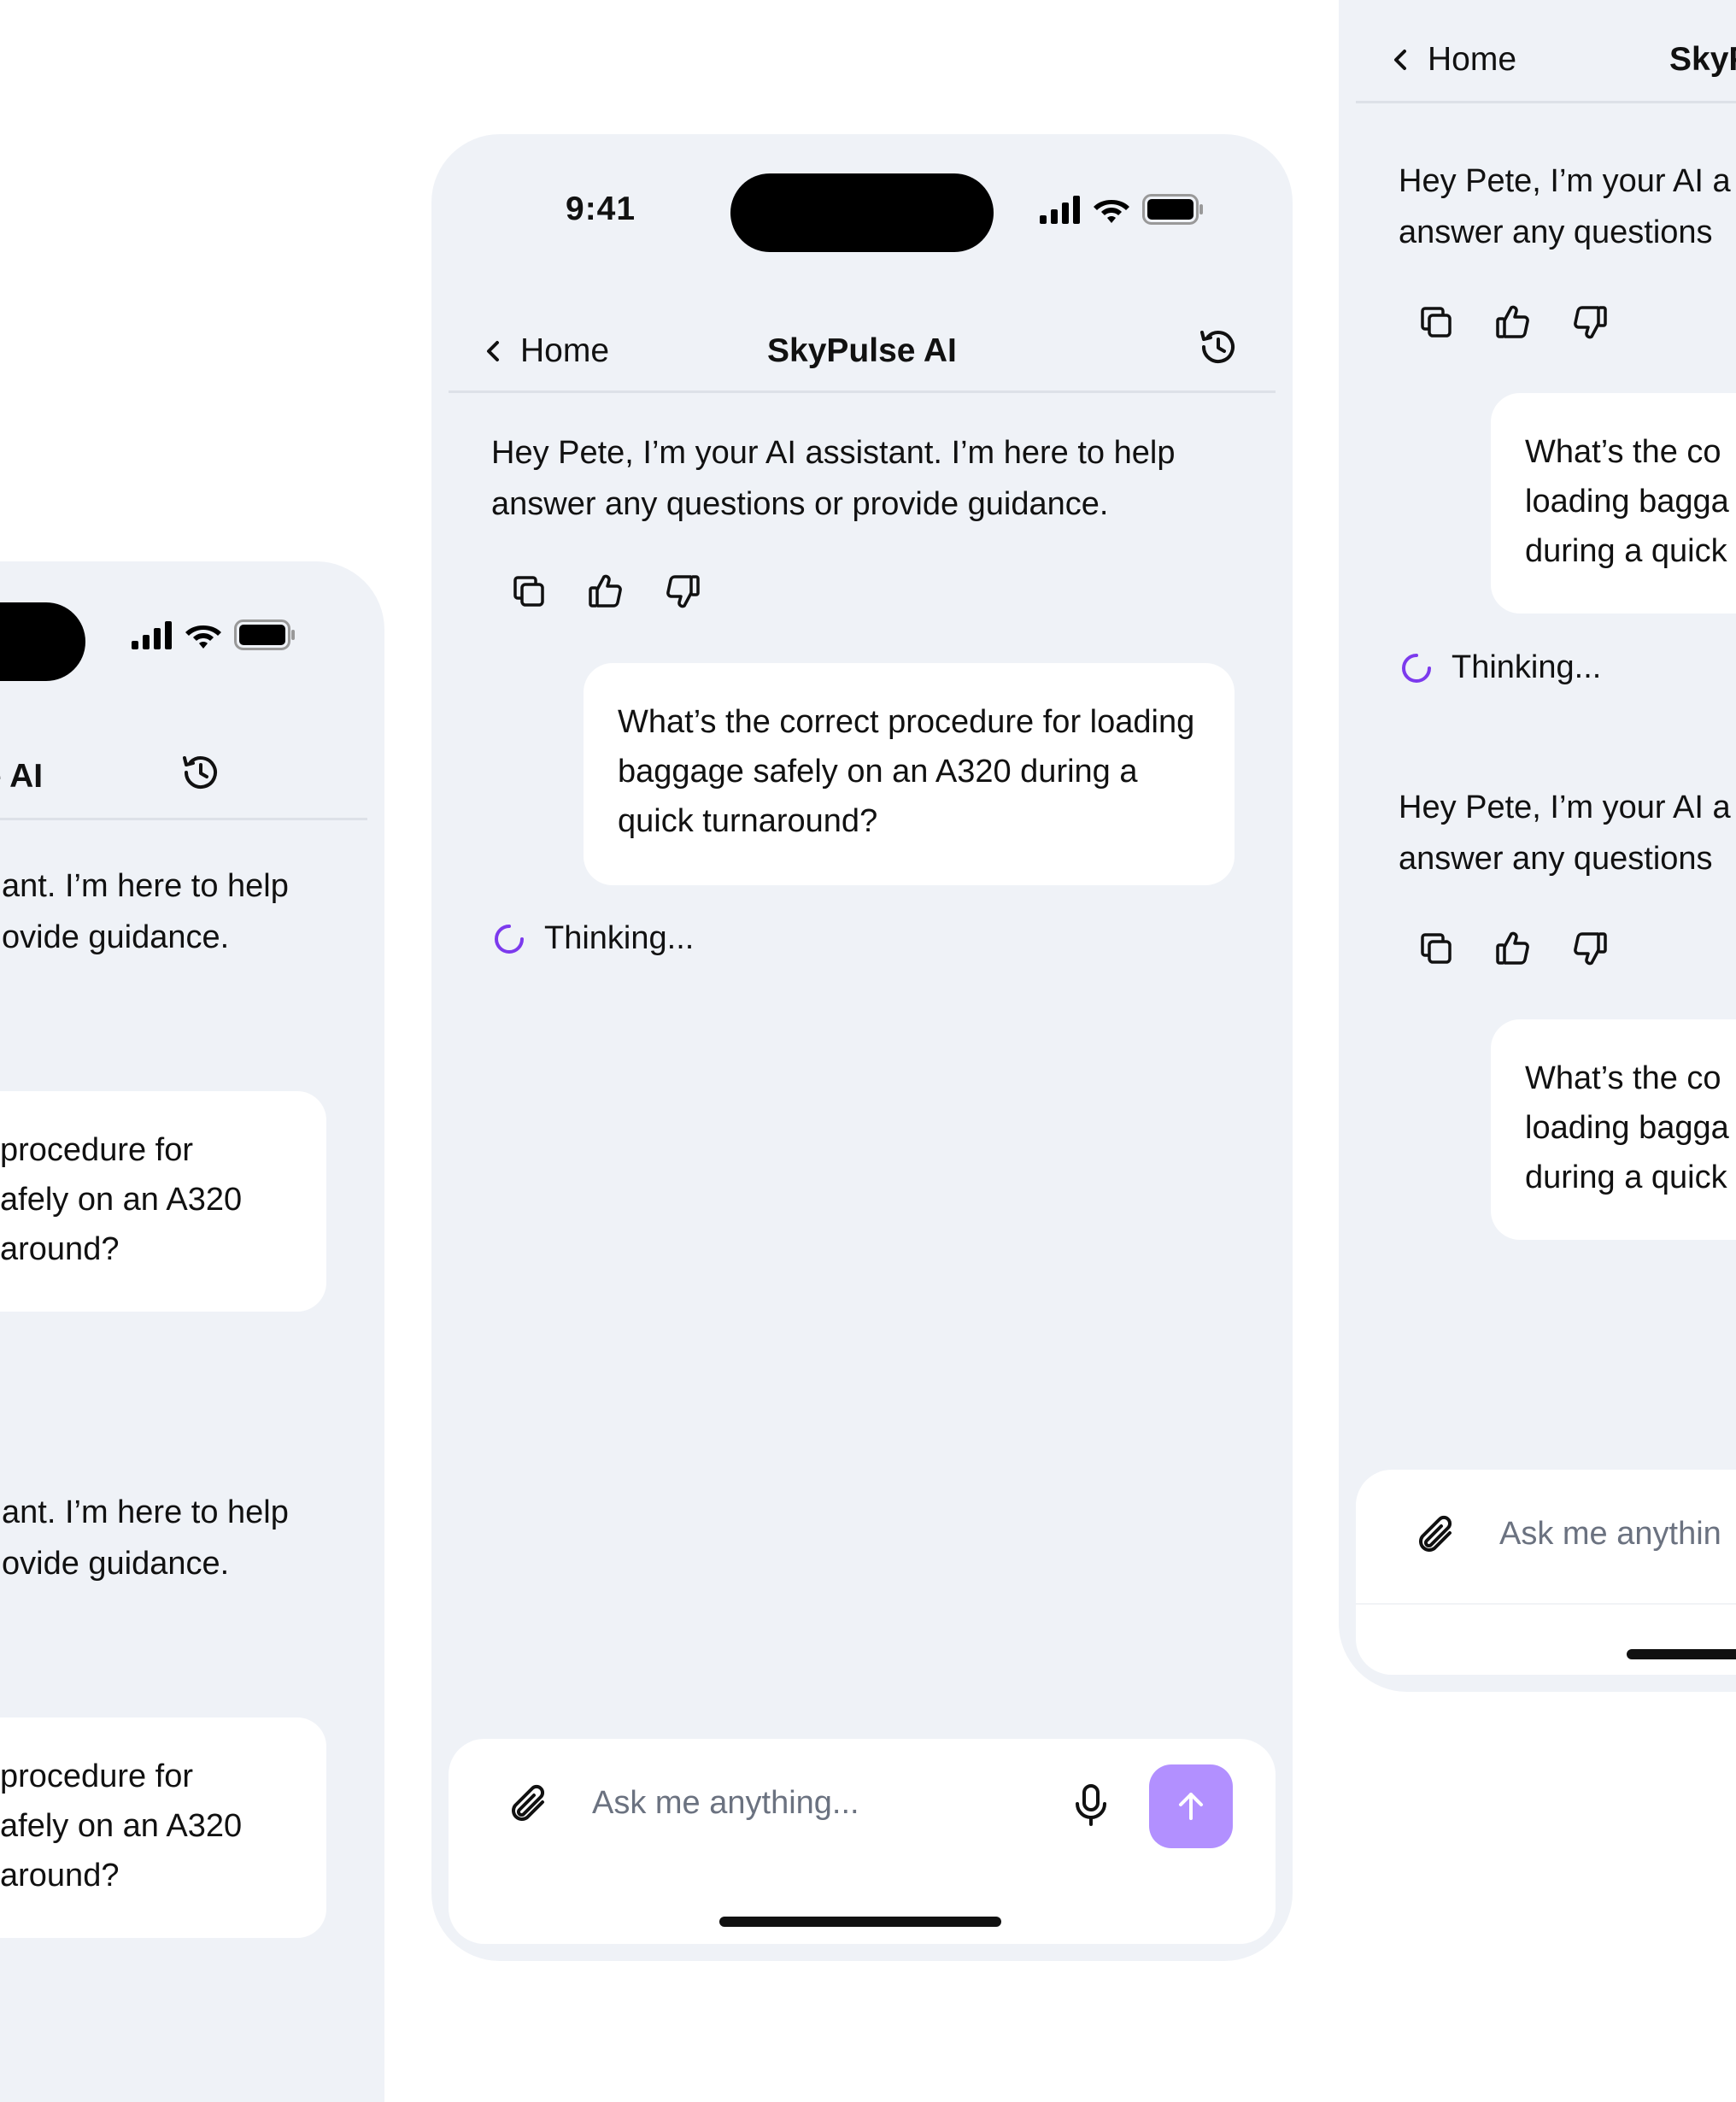 This screenshot has width=1736, height=2102. I want to click on nav-title: SkyPulse AI, so click(862, 350).